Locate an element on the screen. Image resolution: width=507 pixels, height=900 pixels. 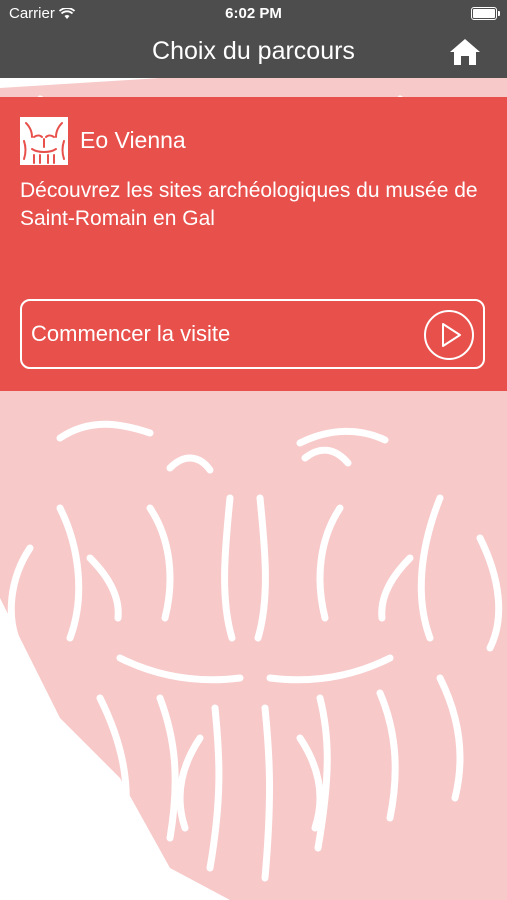
status-bar: Carrier 6:02 PM is located at coordinates (253, 14).